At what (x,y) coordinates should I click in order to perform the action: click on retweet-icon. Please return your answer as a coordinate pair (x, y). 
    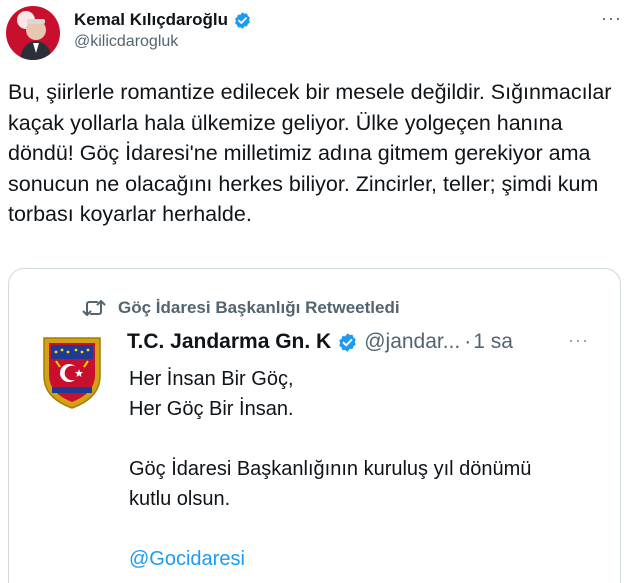
    Looking at the image, I should click on (94, 308).